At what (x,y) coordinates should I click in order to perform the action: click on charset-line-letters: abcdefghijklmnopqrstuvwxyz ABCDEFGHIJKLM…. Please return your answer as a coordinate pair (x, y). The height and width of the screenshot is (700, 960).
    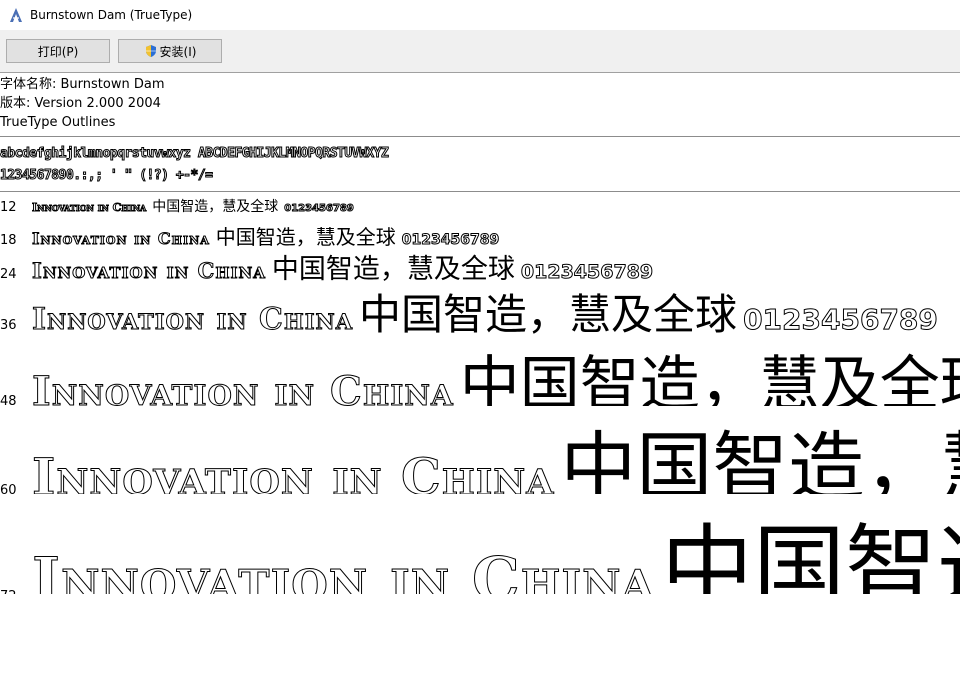
    Looking at the image, I should click on (194, 154).